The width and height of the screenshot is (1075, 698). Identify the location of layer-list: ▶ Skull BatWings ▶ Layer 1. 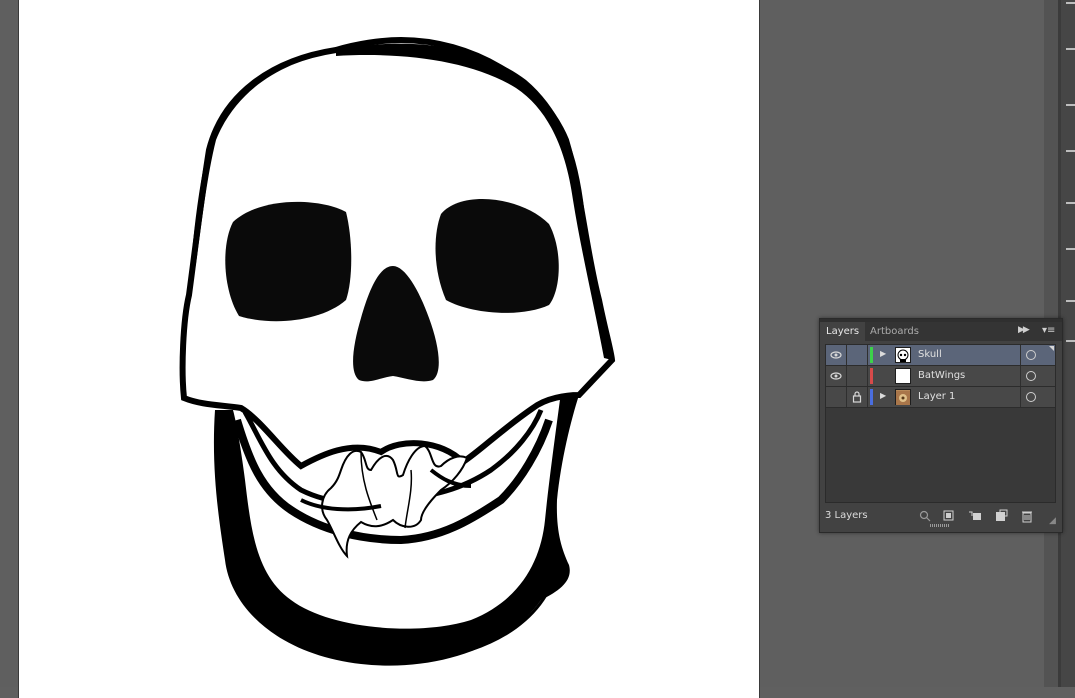
(940, 423).